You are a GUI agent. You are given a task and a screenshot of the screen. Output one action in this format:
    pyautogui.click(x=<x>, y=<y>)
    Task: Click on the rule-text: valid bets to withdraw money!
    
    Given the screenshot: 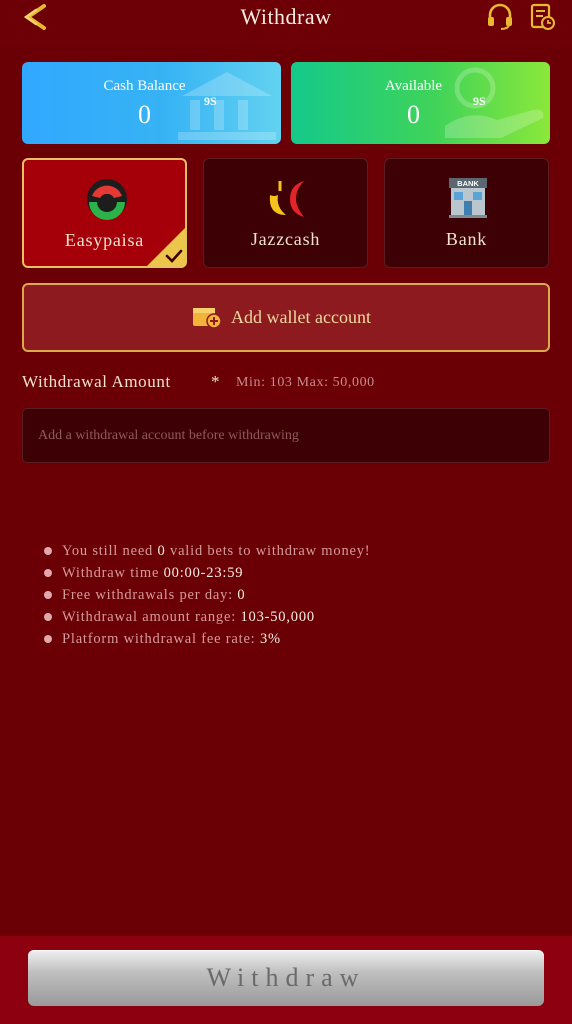 What is the action you would take?
    pyautogui.click(x=268, y=551)
    